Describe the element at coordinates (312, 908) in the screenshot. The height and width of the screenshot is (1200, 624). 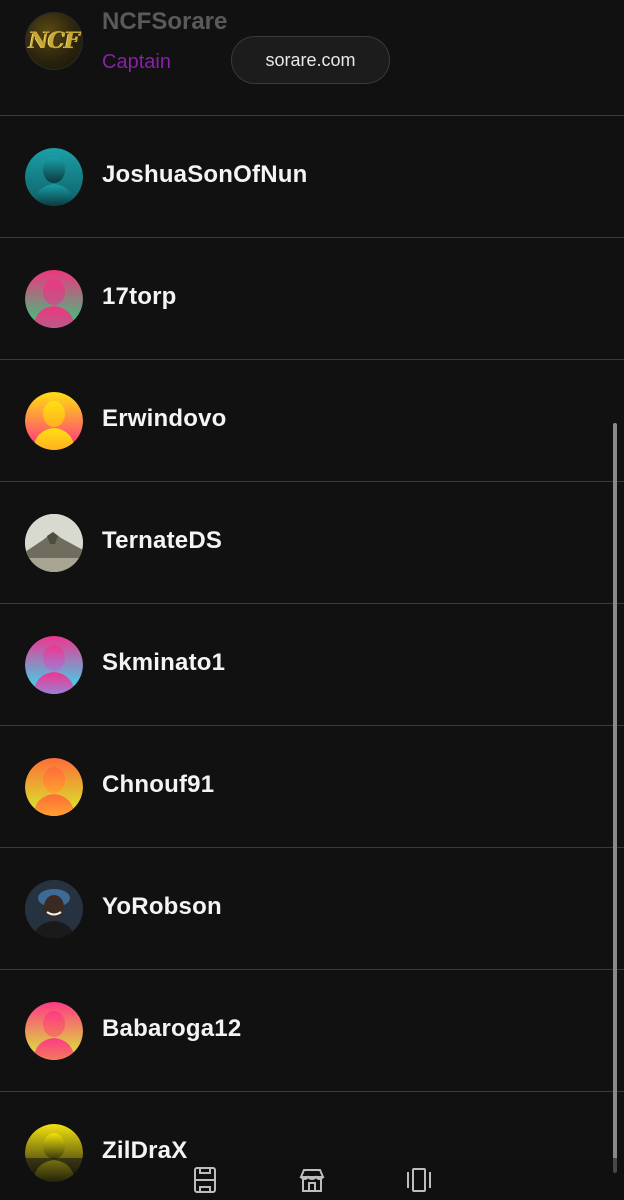
I see `member-row: YoRobson` at that location.